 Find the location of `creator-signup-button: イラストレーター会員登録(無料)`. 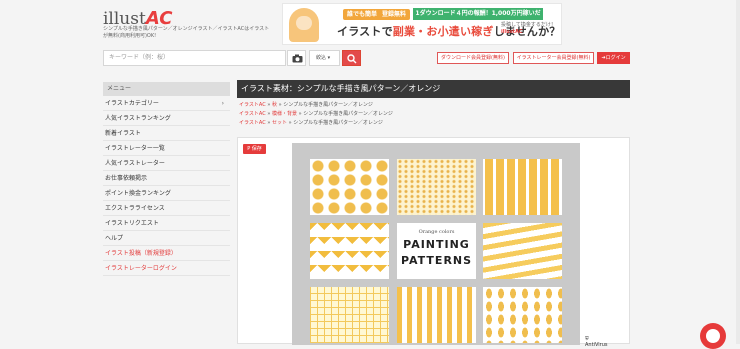

creator-signup-button: イラストレーター会員登録(無料) is located at coordinates (553, 58).